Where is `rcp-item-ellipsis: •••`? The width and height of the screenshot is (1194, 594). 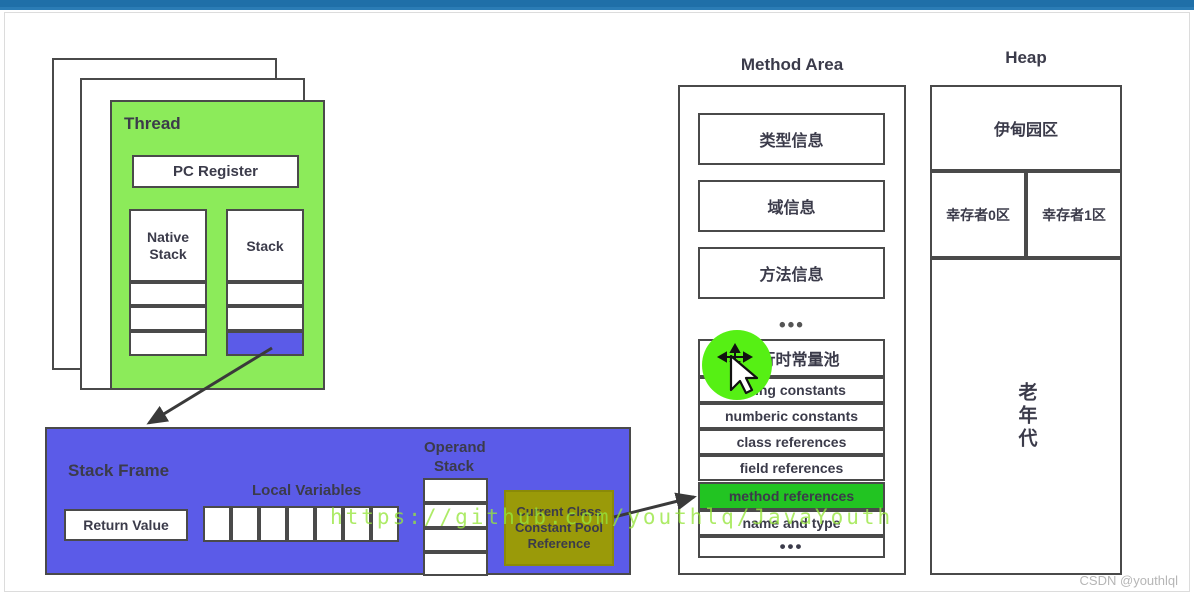
rcp-item-ellipsis: ••• is located at coordinates (791, 547).